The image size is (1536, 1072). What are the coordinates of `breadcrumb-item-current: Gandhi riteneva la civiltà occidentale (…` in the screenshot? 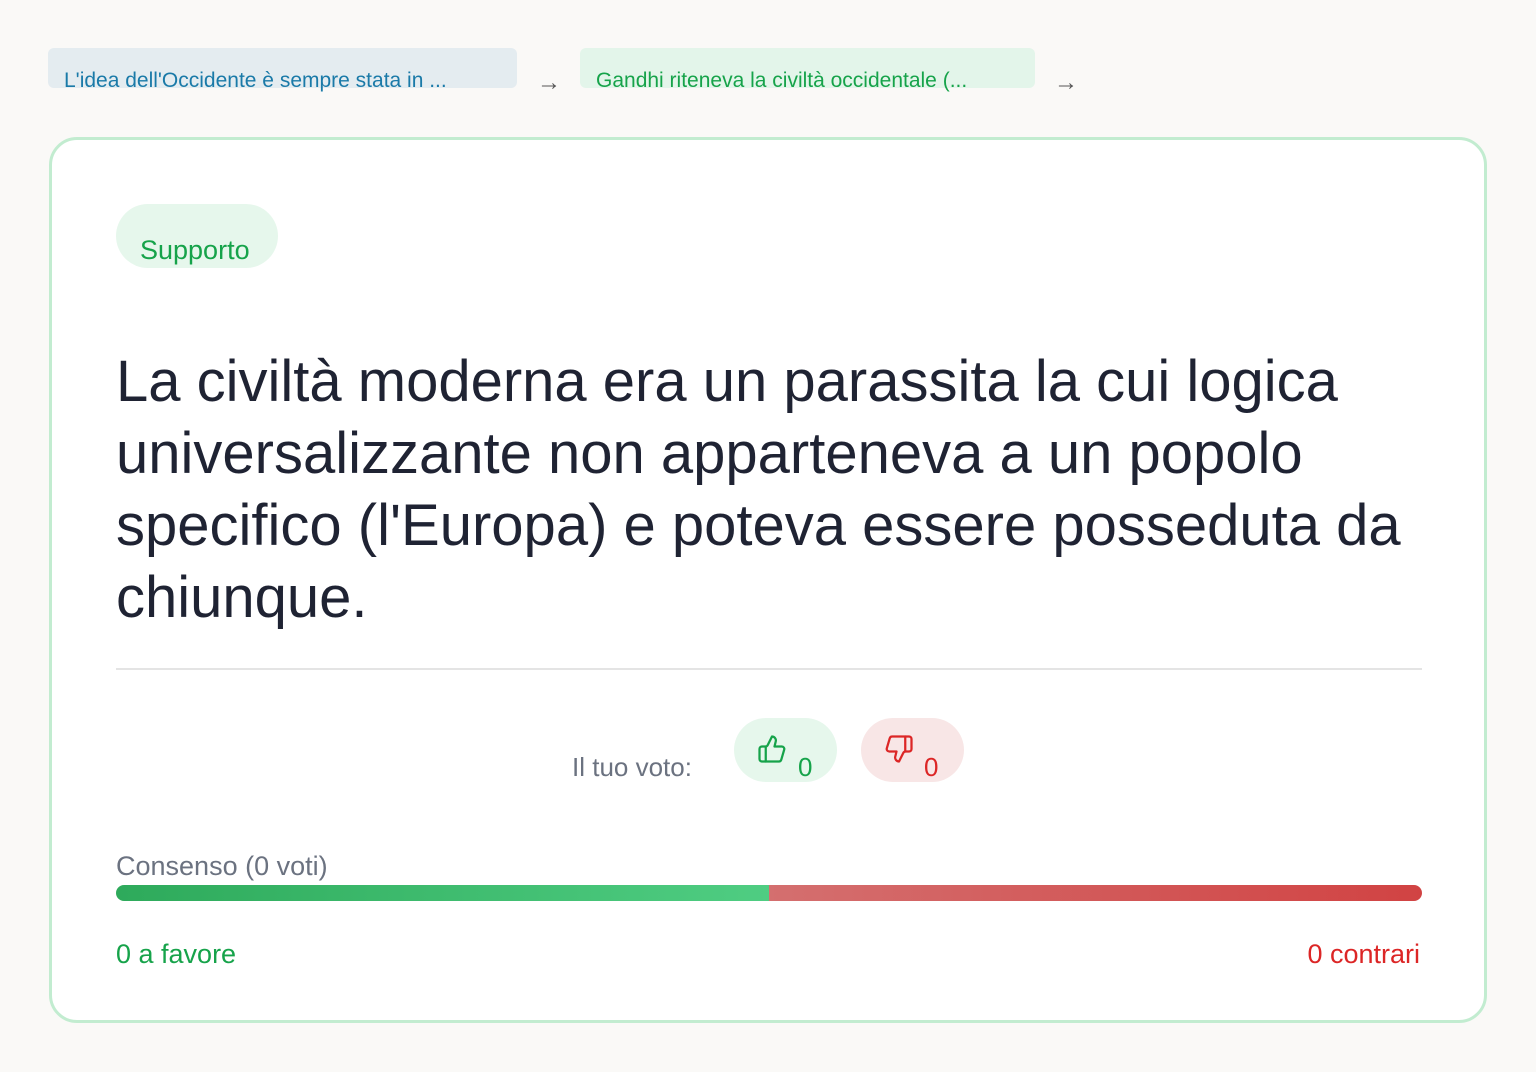 It's located at (807, 70).